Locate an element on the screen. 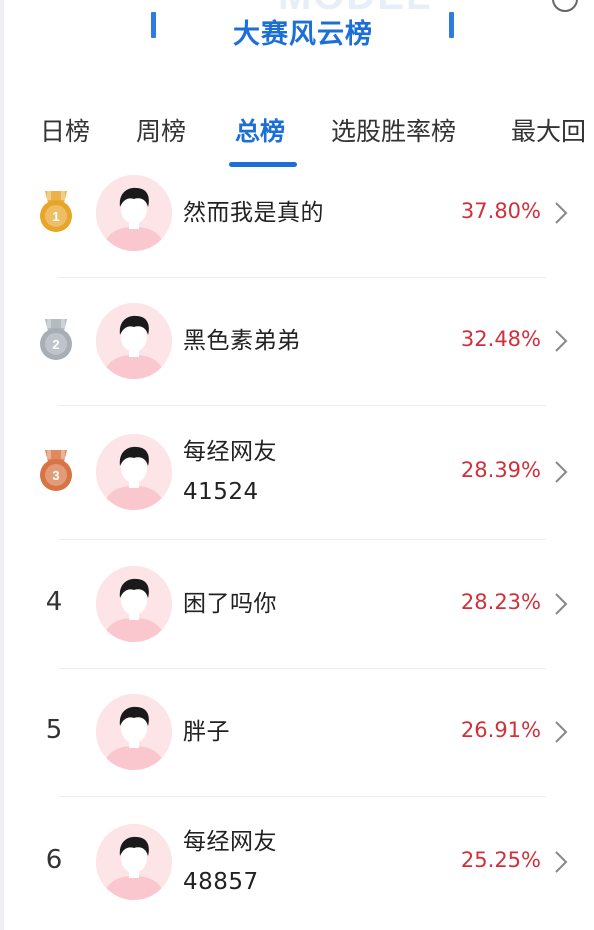 The image size is (594, 930). user-name-suffix: 41524 is located at coordinates (221, 492).